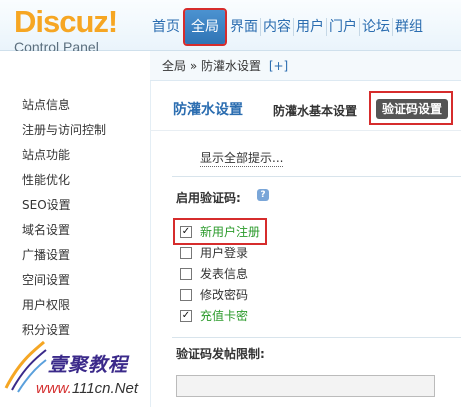  I want to click on nav-portal: 门户, so click(343, 27).